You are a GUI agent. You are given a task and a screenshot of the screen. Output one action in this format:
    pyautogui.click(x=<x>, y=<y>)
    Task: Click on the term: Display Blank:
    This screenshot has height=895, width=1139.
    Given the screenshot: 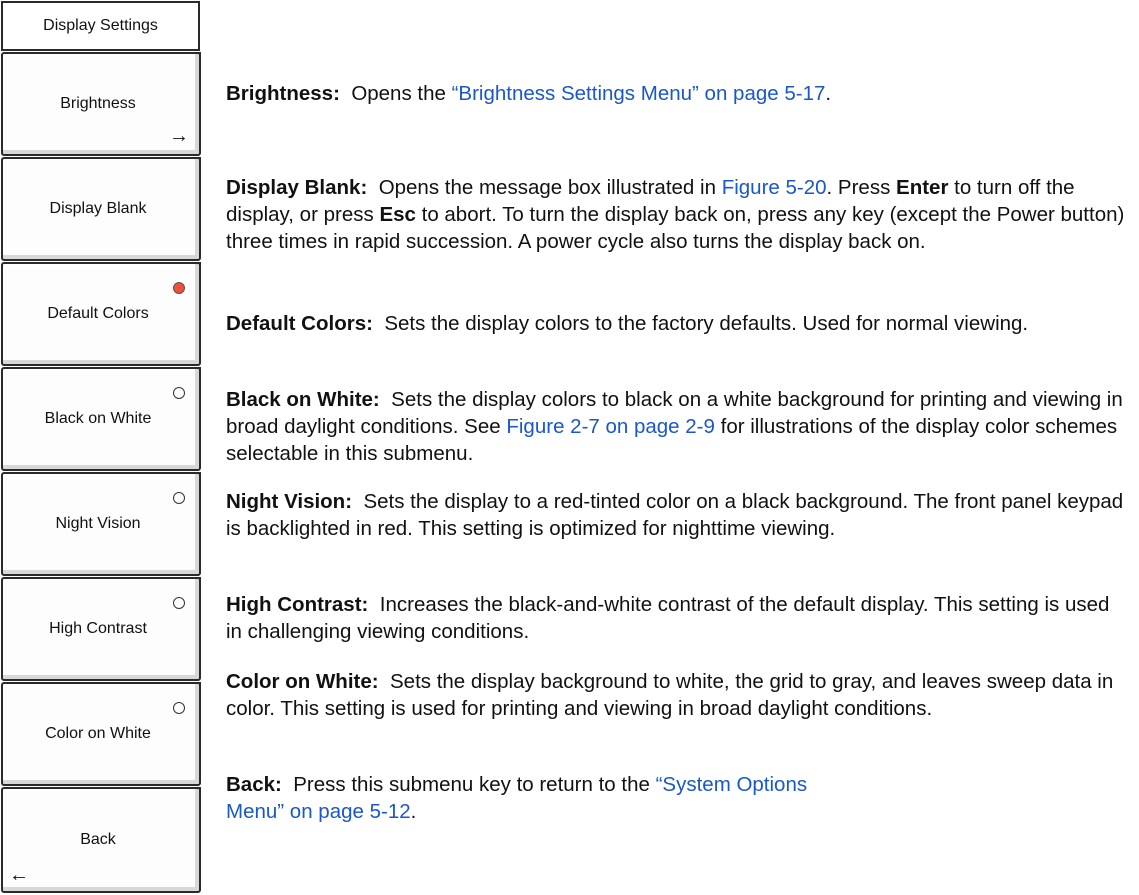 What is the action you would take?
    pyautogui.click(x=297, y=187)
    